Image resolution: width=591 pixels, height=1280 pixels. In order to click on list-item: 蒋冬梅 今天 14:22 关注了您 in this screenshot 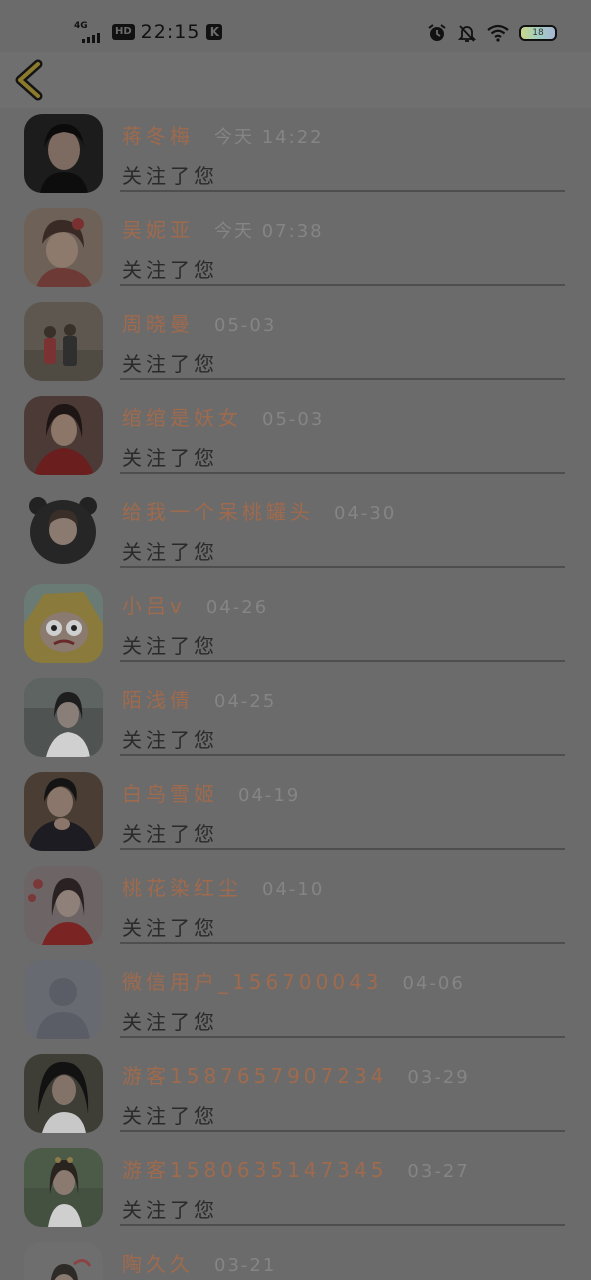, I will do `click(295, 155)`.